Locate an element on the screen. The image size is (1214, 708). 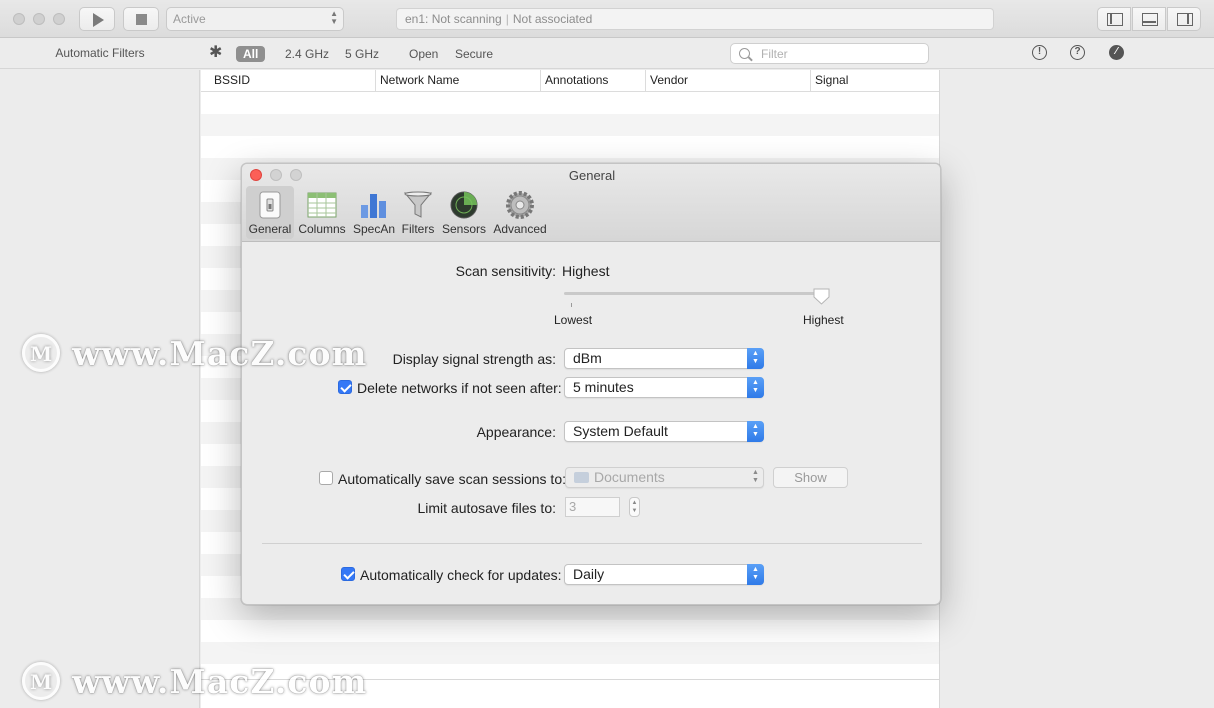
tab-sensors: Sensors is located at coordinates (464, 212).